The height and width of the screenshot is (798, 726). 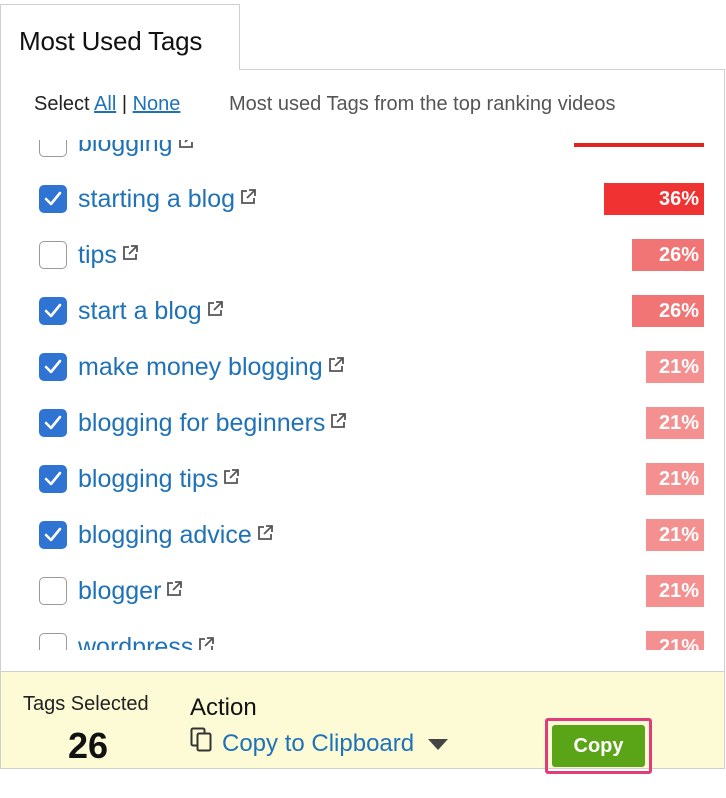 I want to click on copy-button: Copy, so click(x=598, y=746).